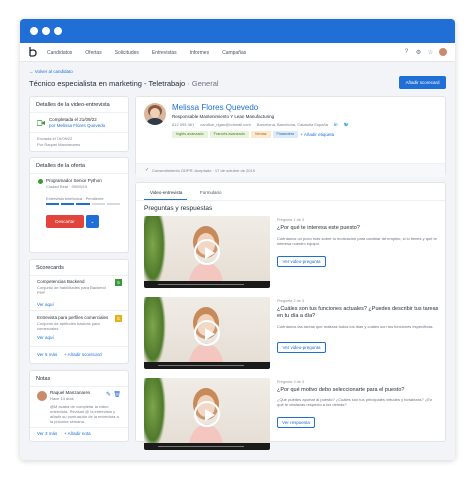 The width and height of the screenshot is (474, 482). What do you see at coordinates (406, 52) in the screenshot?
I see `help-icon: ?` at bounding box center [406, 52].